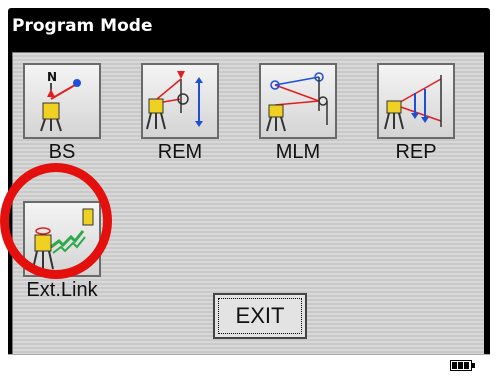  Describe the element at coordinates (52, 77) in the screenshot. I see `svg-text: N` at that location.